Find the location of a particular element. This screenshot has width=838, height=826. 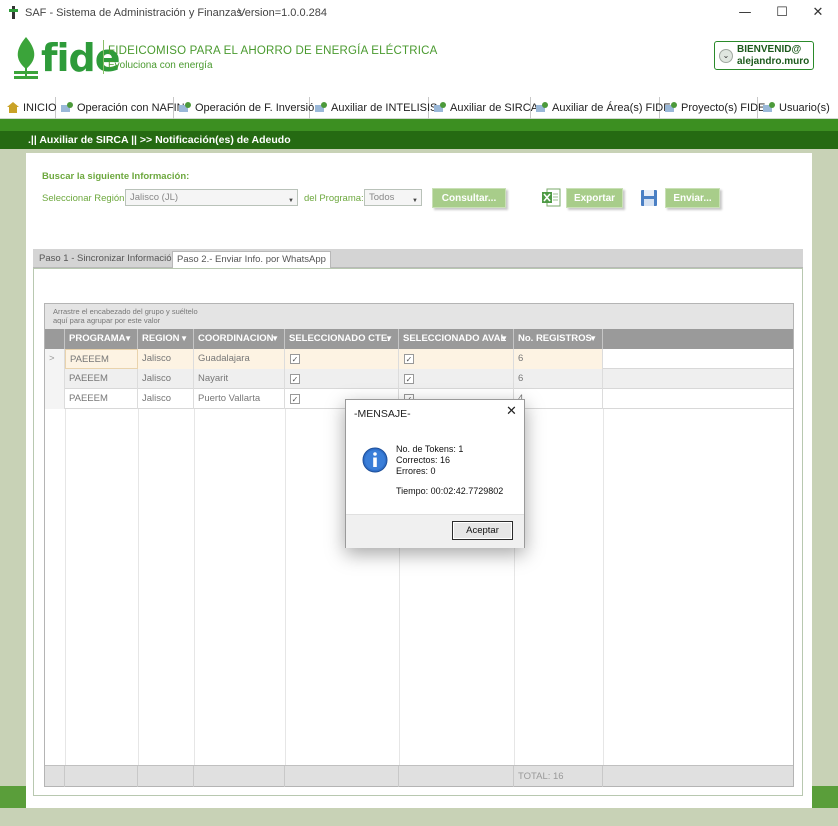

home-icon is located at coordinates (13, 107).